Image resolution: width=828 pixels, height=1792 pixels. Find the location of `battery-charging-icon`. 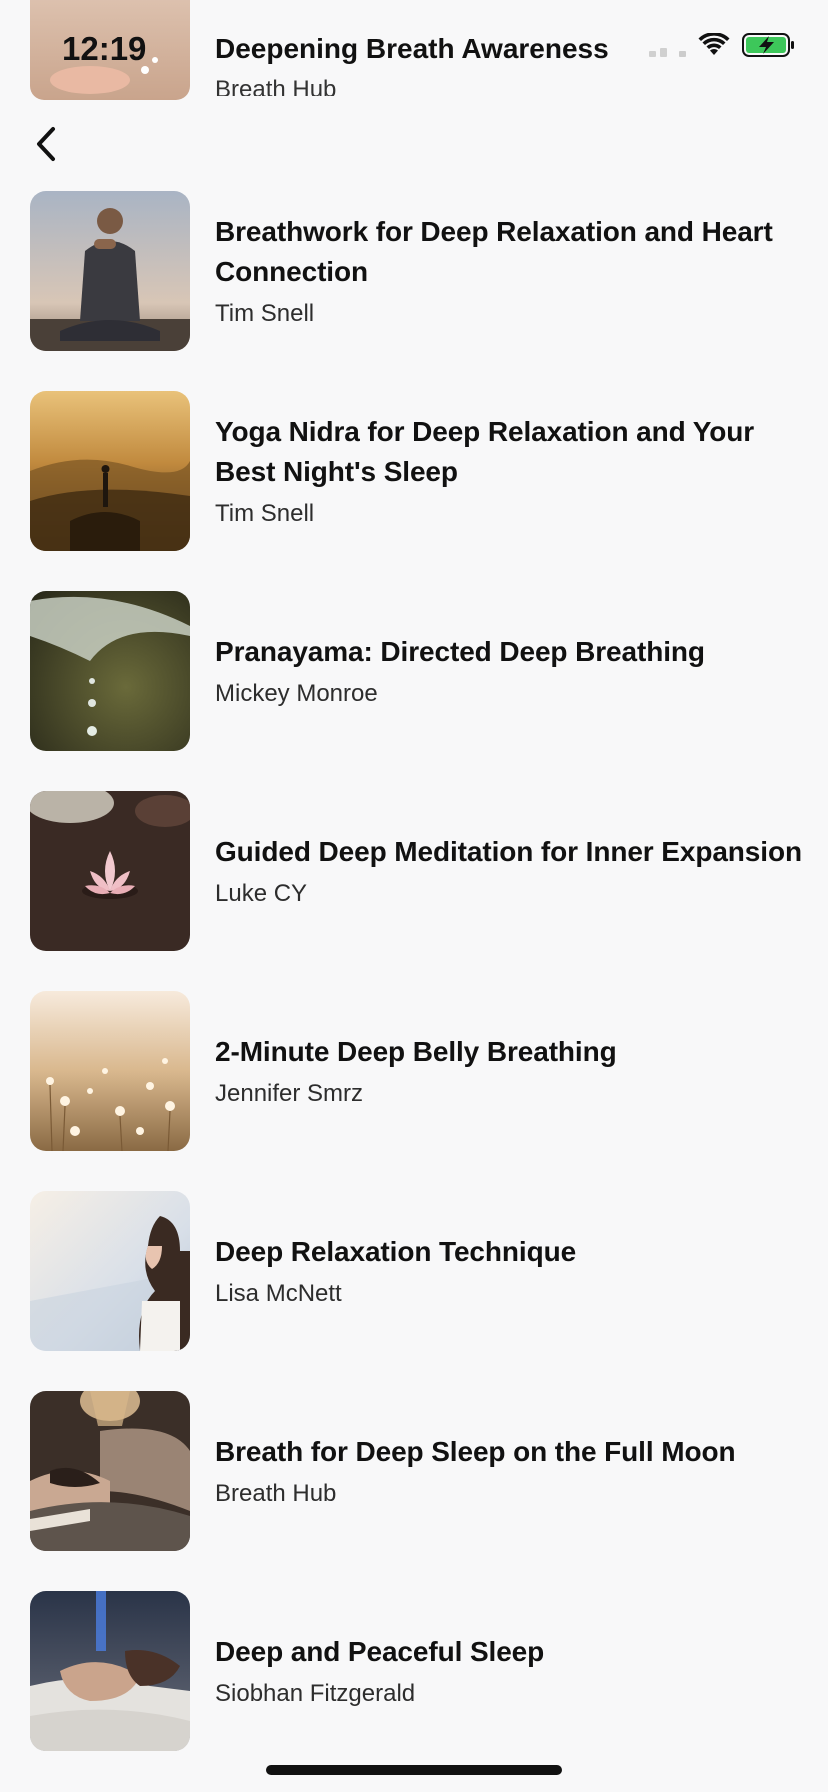

battery-charging-icon is located at coordinates (769, 45).